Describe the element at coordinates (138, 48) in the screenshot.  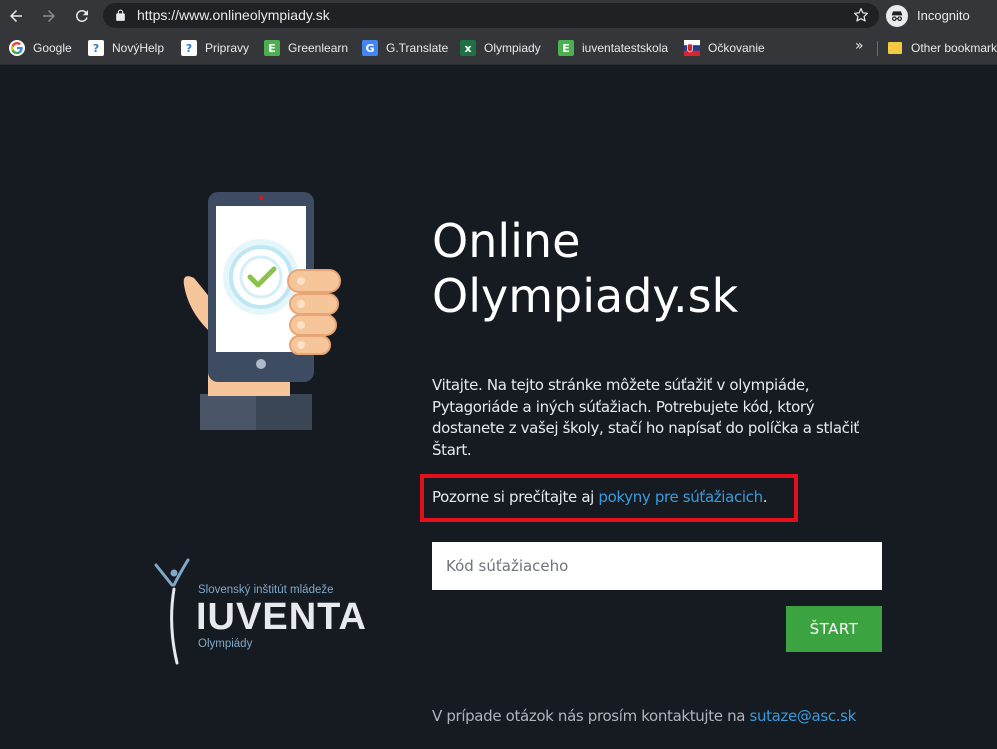
I see `bookmark-label: NovýHelp` at that location.